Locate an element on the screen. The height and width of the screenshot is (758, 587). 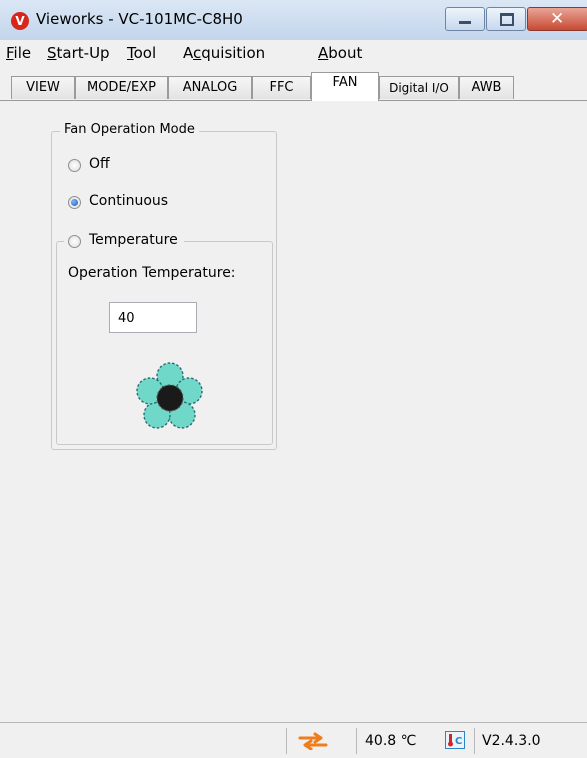
maximize-icon is located at coordinates (507, 19).